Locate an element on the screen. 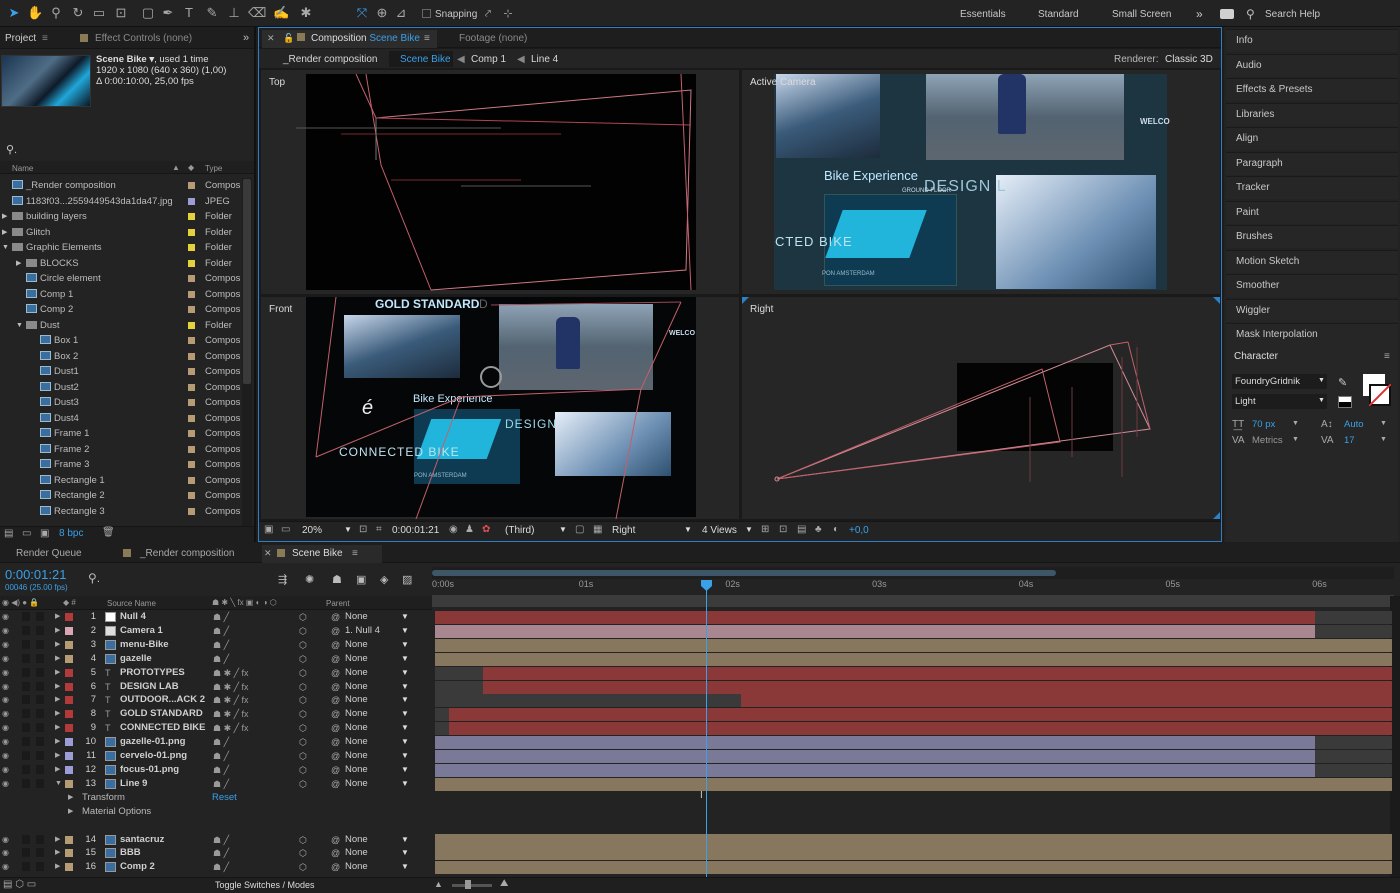 Image resolution: width=1400 pixels, height=893 pixels. zoom-out-icon: ▲ is located at coordinates (438, 884).